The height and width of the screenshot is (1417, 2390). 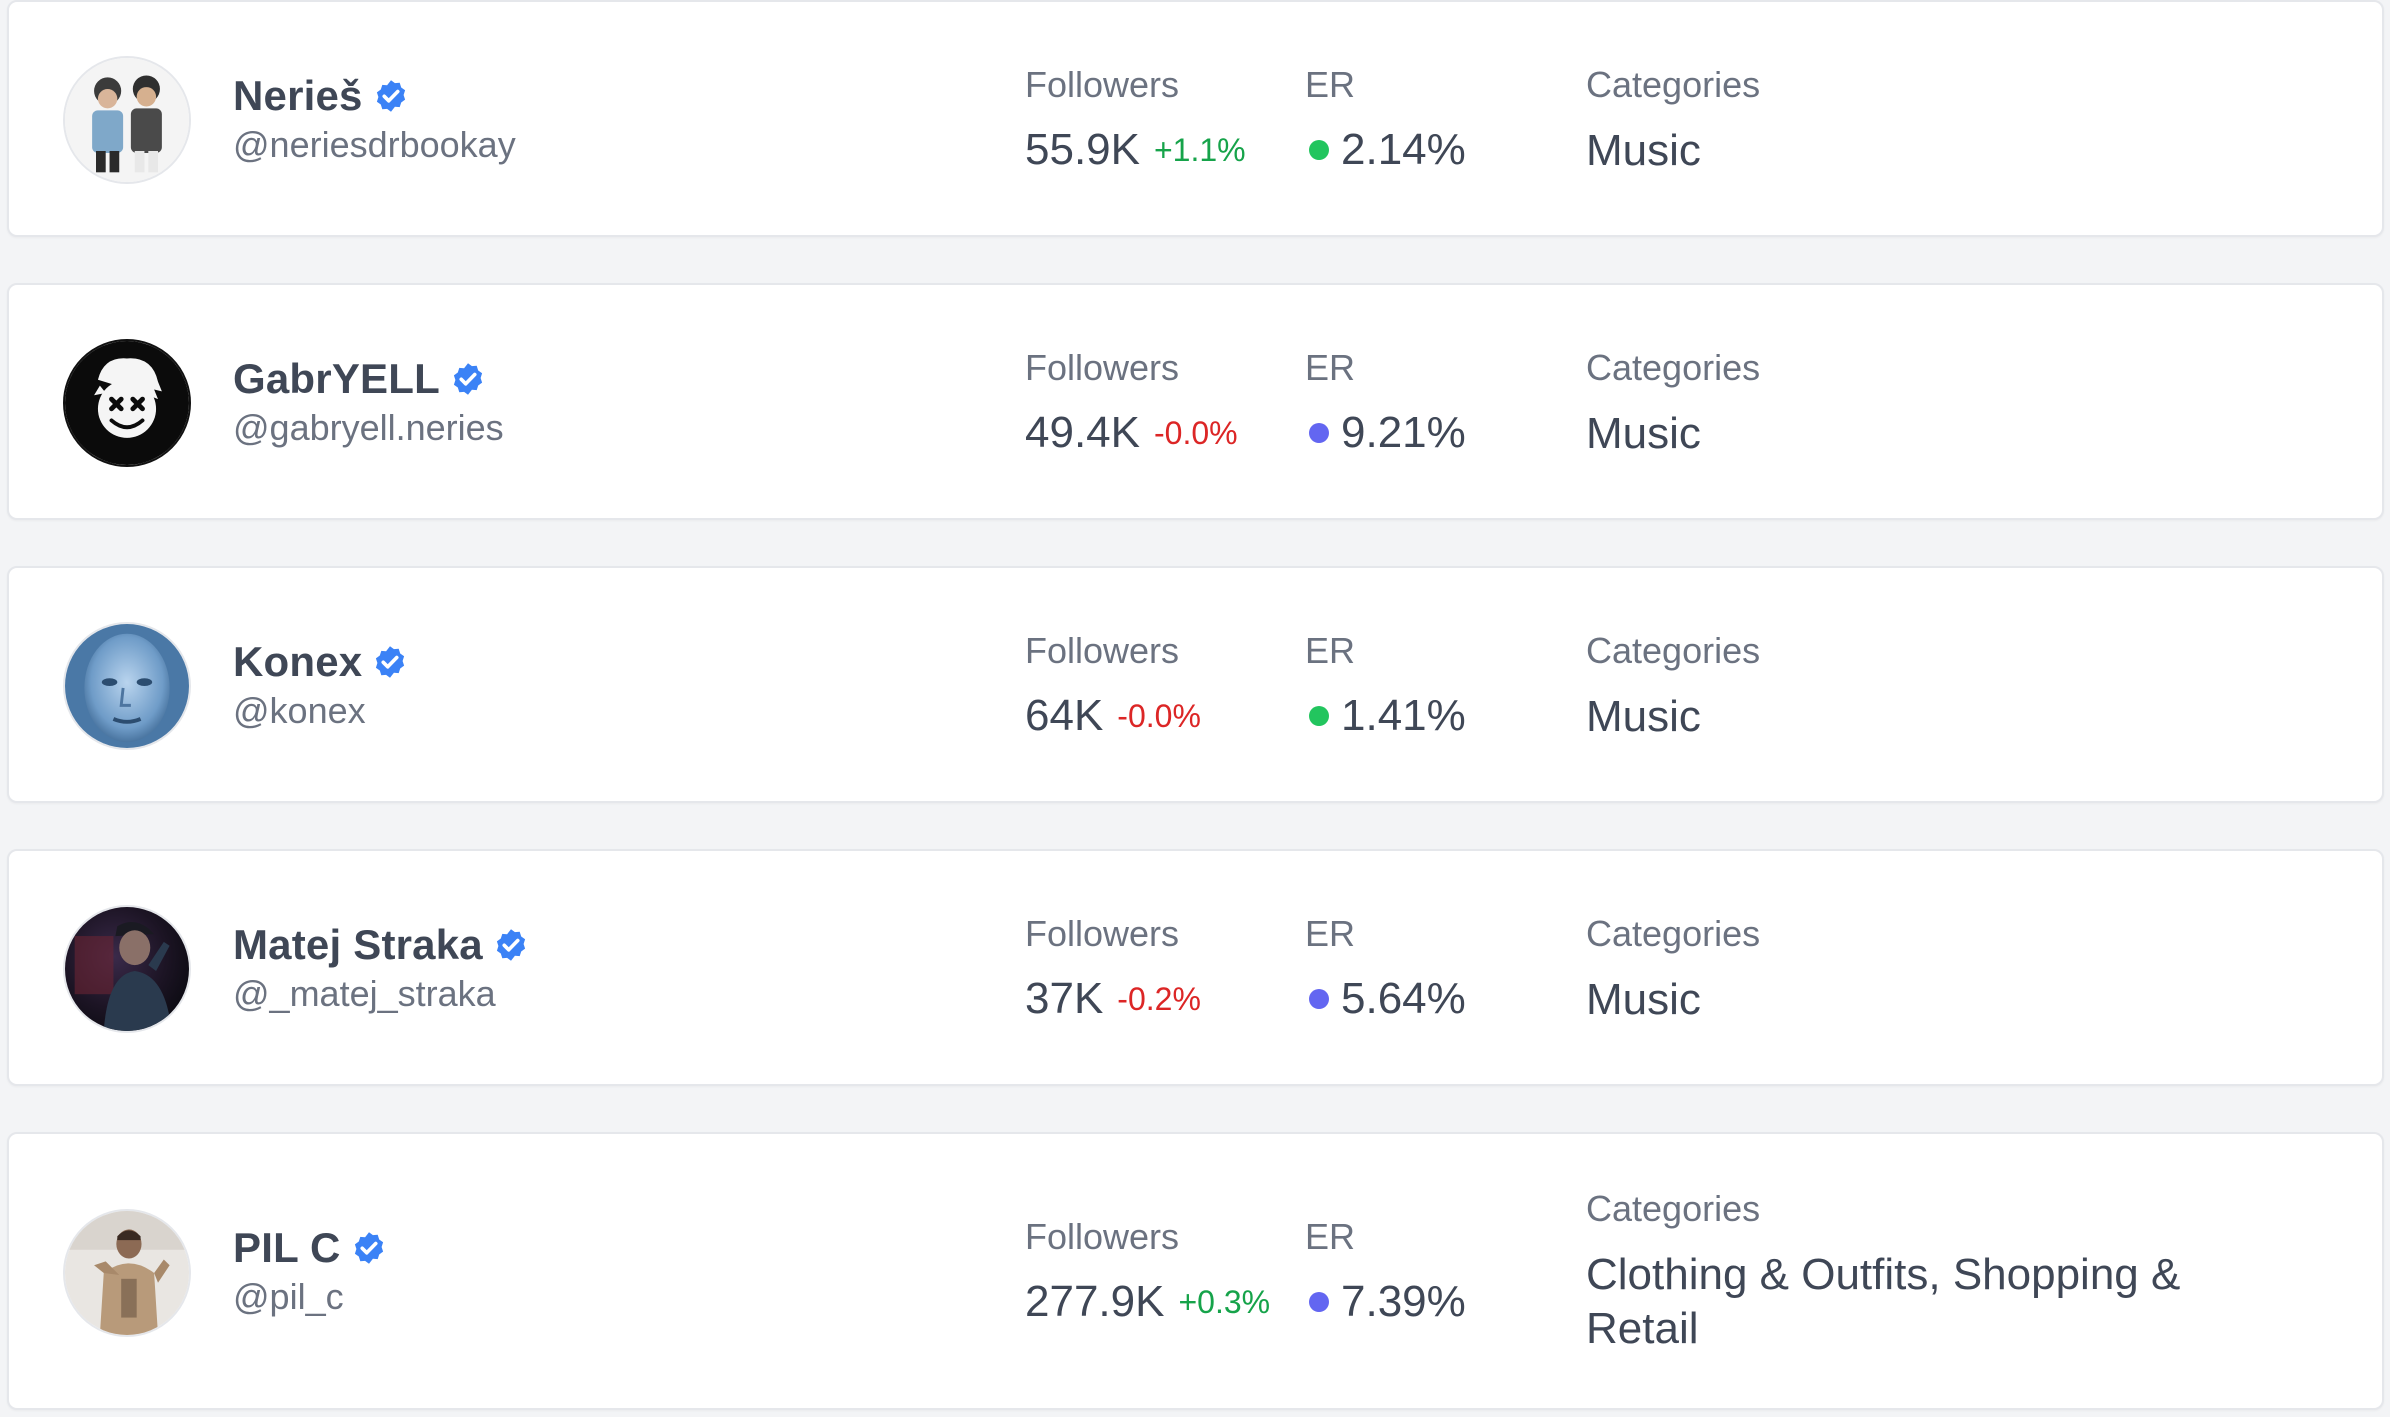 I want to click on er-stat: ER 1.41%, so click(x=1385, y=685).